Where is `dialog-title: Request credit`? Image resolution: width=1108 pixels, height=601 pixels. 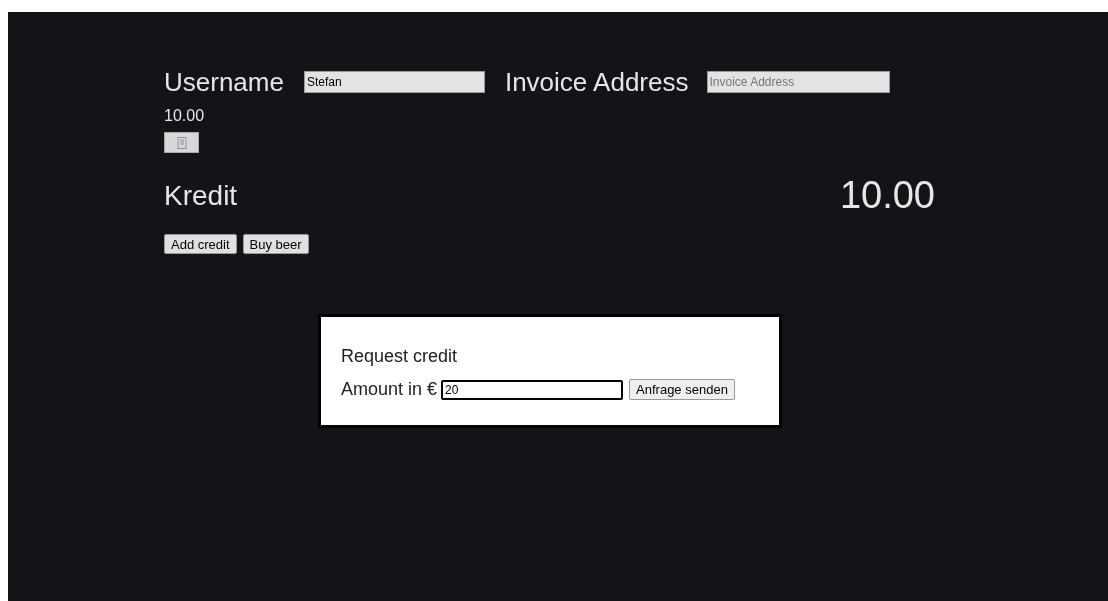 dialog-title: Request credit is located at coordinates (400, 356).